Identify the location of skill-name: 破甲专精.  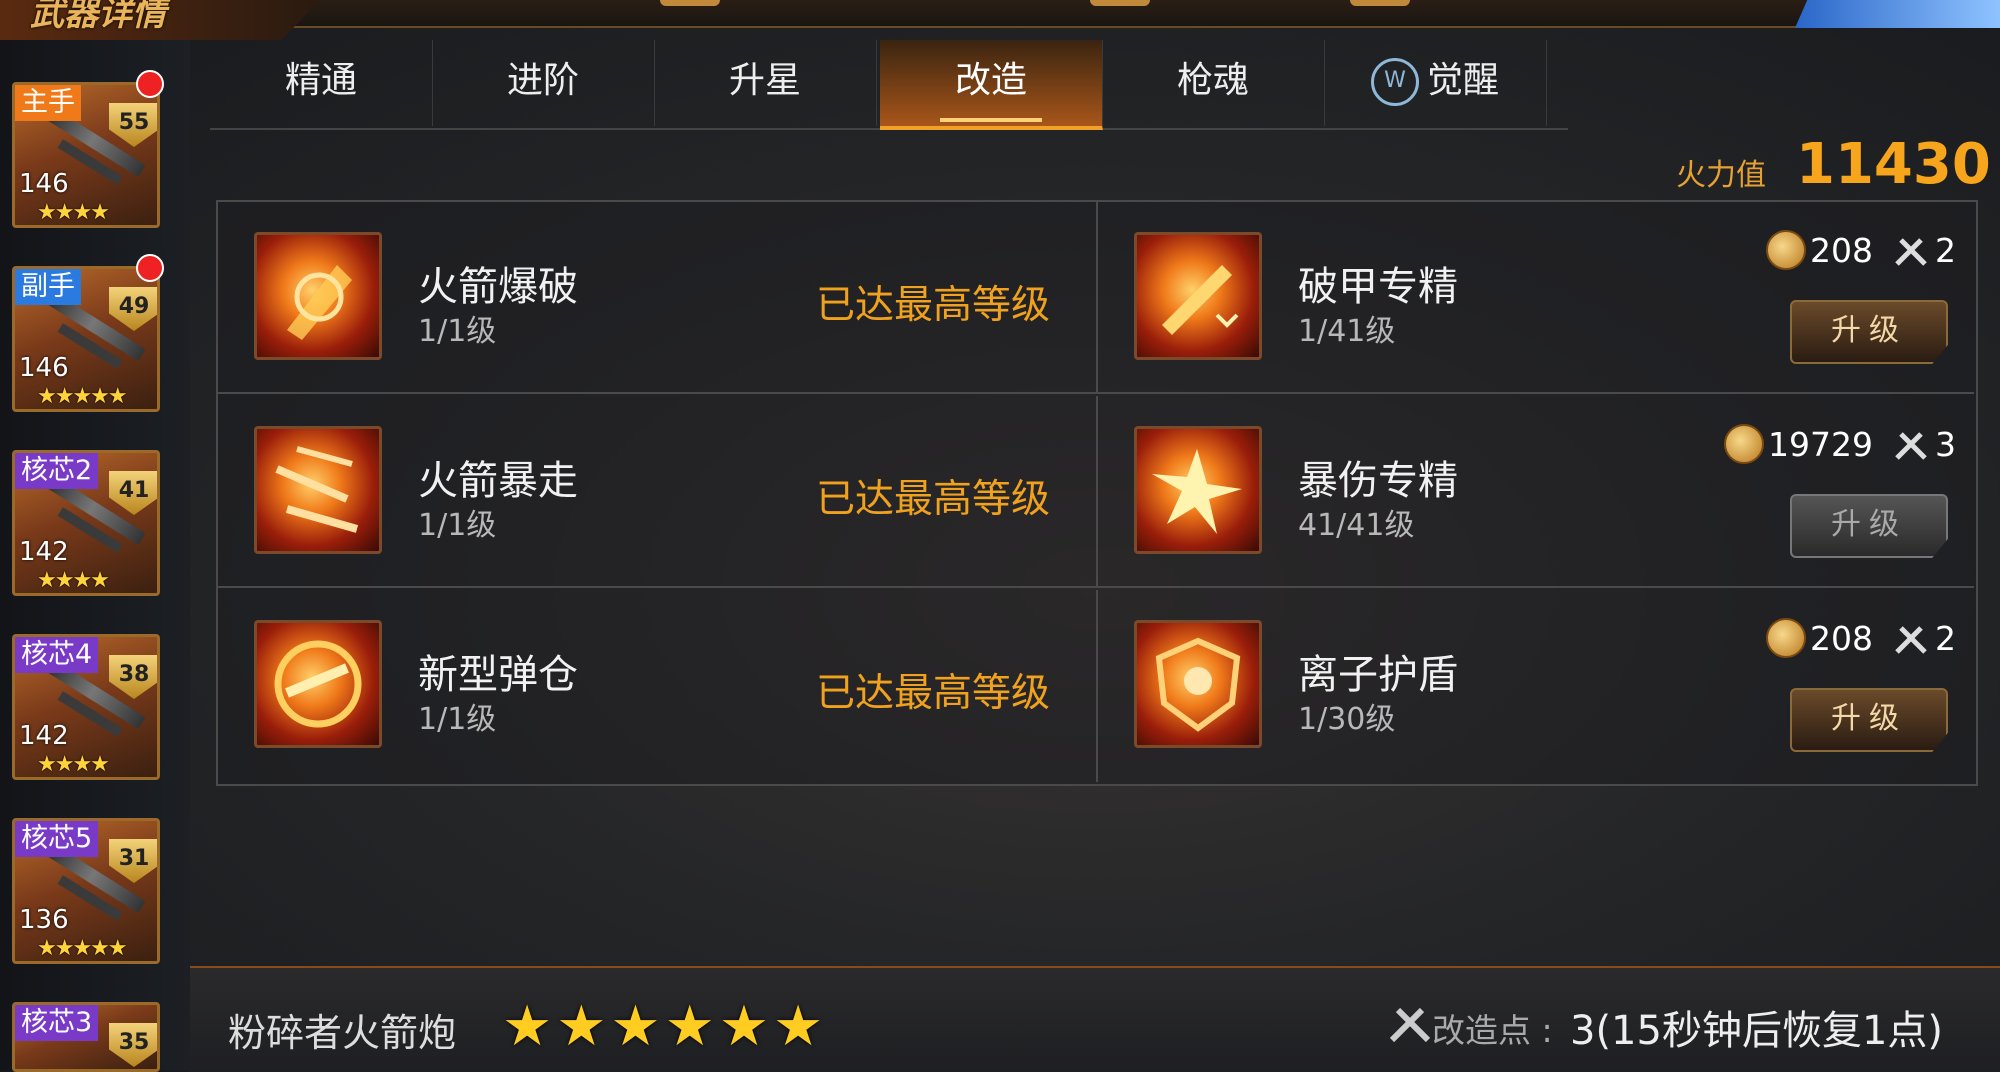
(1378, 287).